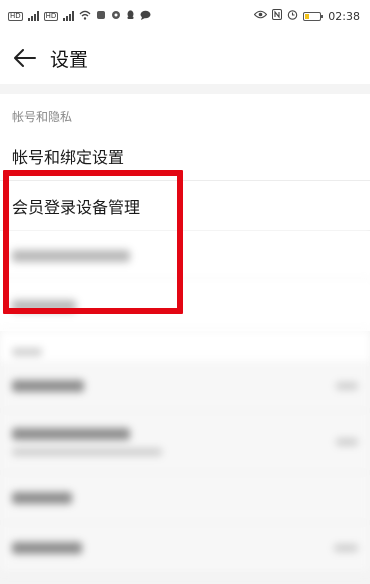  What do you see at coordinates (185, 58) in the screenshot?
I see `app-header: 设置` at bounding box center [185, 58].